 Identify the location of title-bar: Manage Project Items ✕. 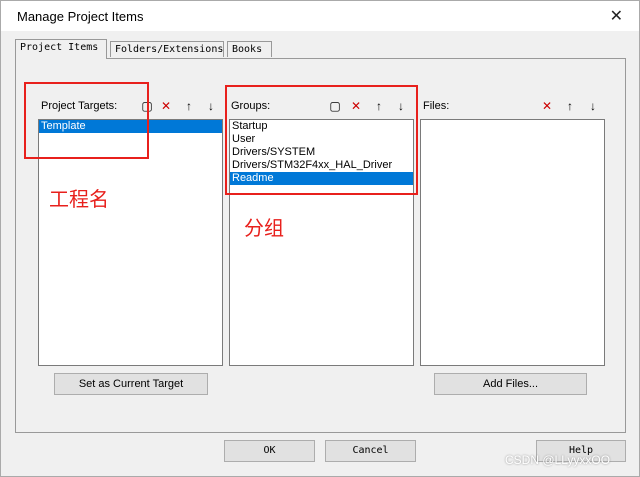
(320, 16).